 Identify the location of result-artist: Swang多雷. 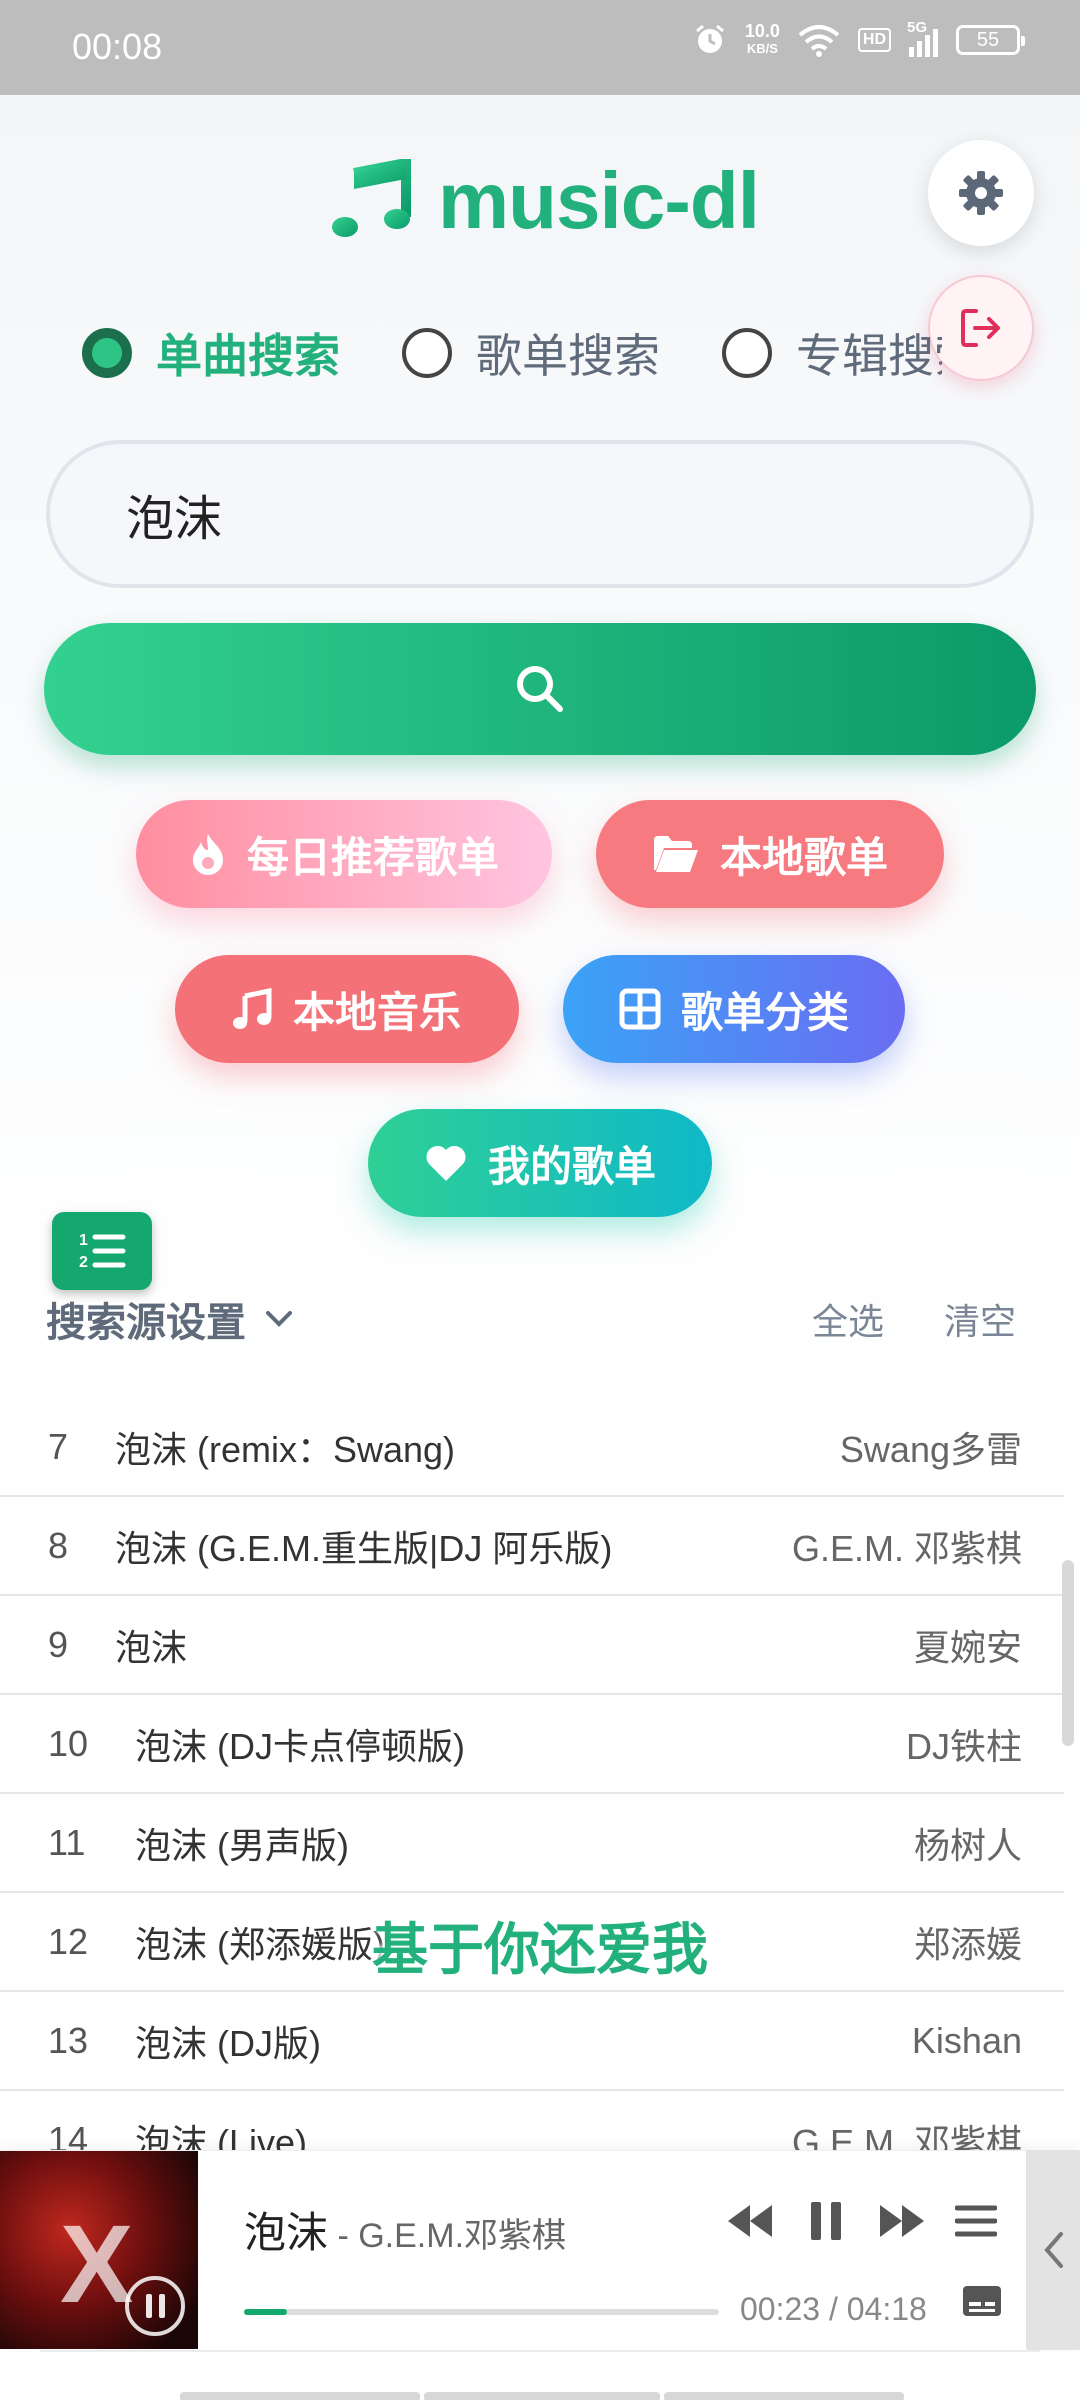
(930, 1449).